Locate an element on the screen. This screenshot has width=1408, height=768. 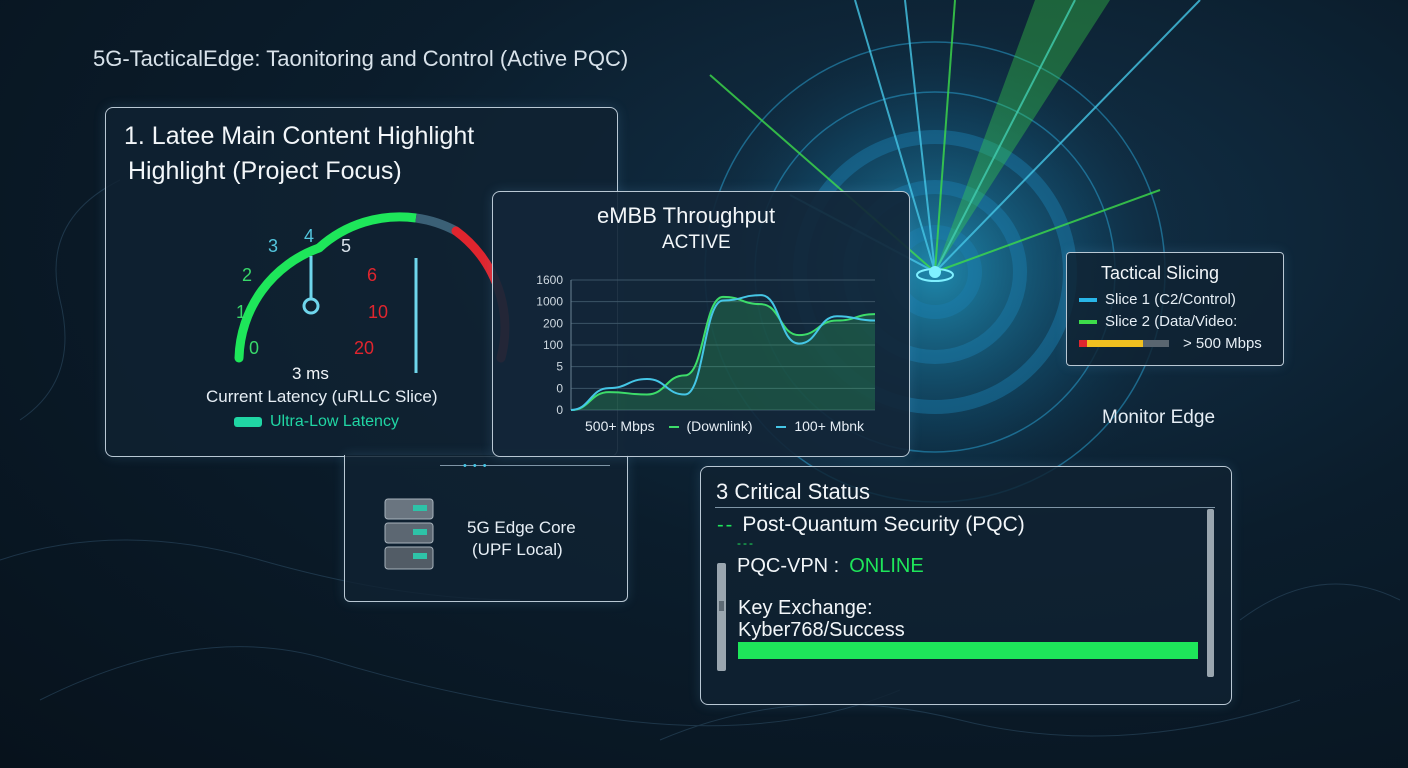
gauge-tick-2: 2 is located at coordinates (247, 275).